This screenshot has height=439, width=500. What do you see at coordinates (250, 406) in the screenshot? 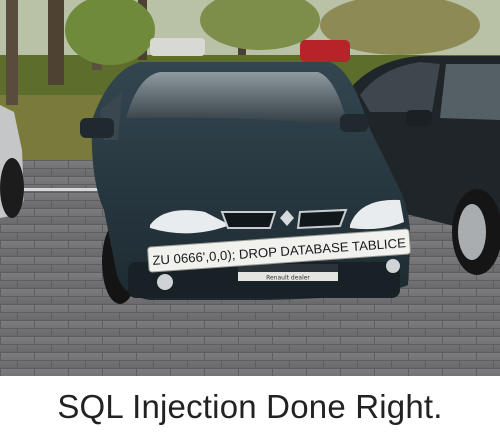
I see `caption: SQL Injection Done Right.` at bounding box center [250, 406].